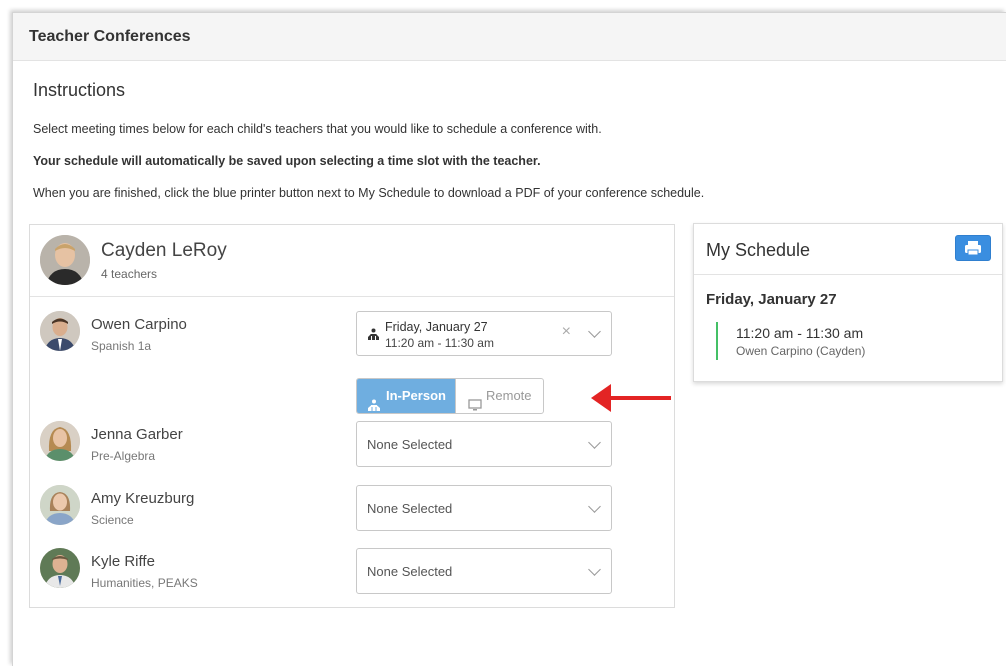  Describe the element at coordinates (800, 333) in the screenshot. I see `schedule-entry-time: 11:20 am - 11:30 am` at that location.